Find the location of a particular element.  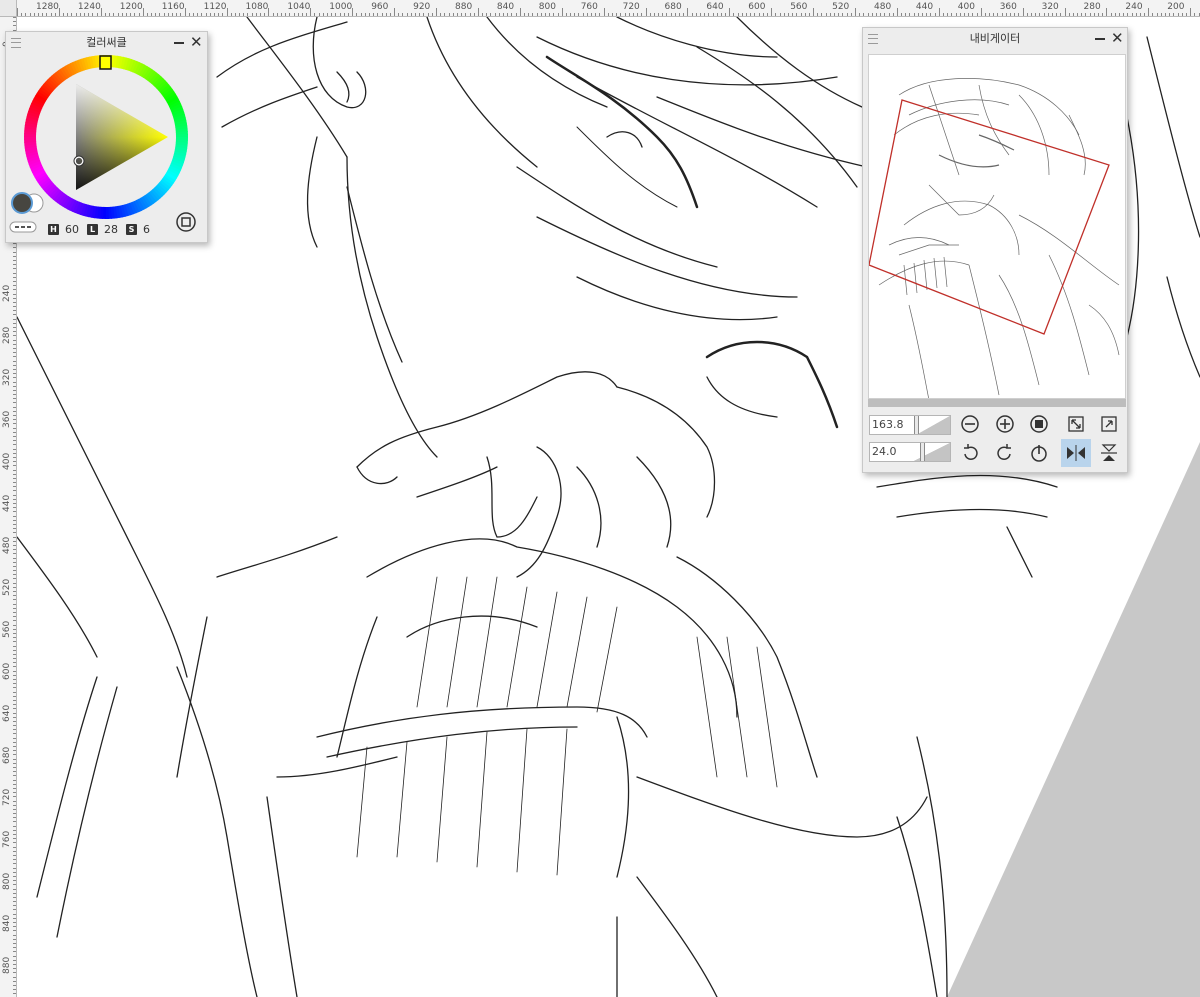

rotation-value: 24.0 is located at coordinates (884, 451).